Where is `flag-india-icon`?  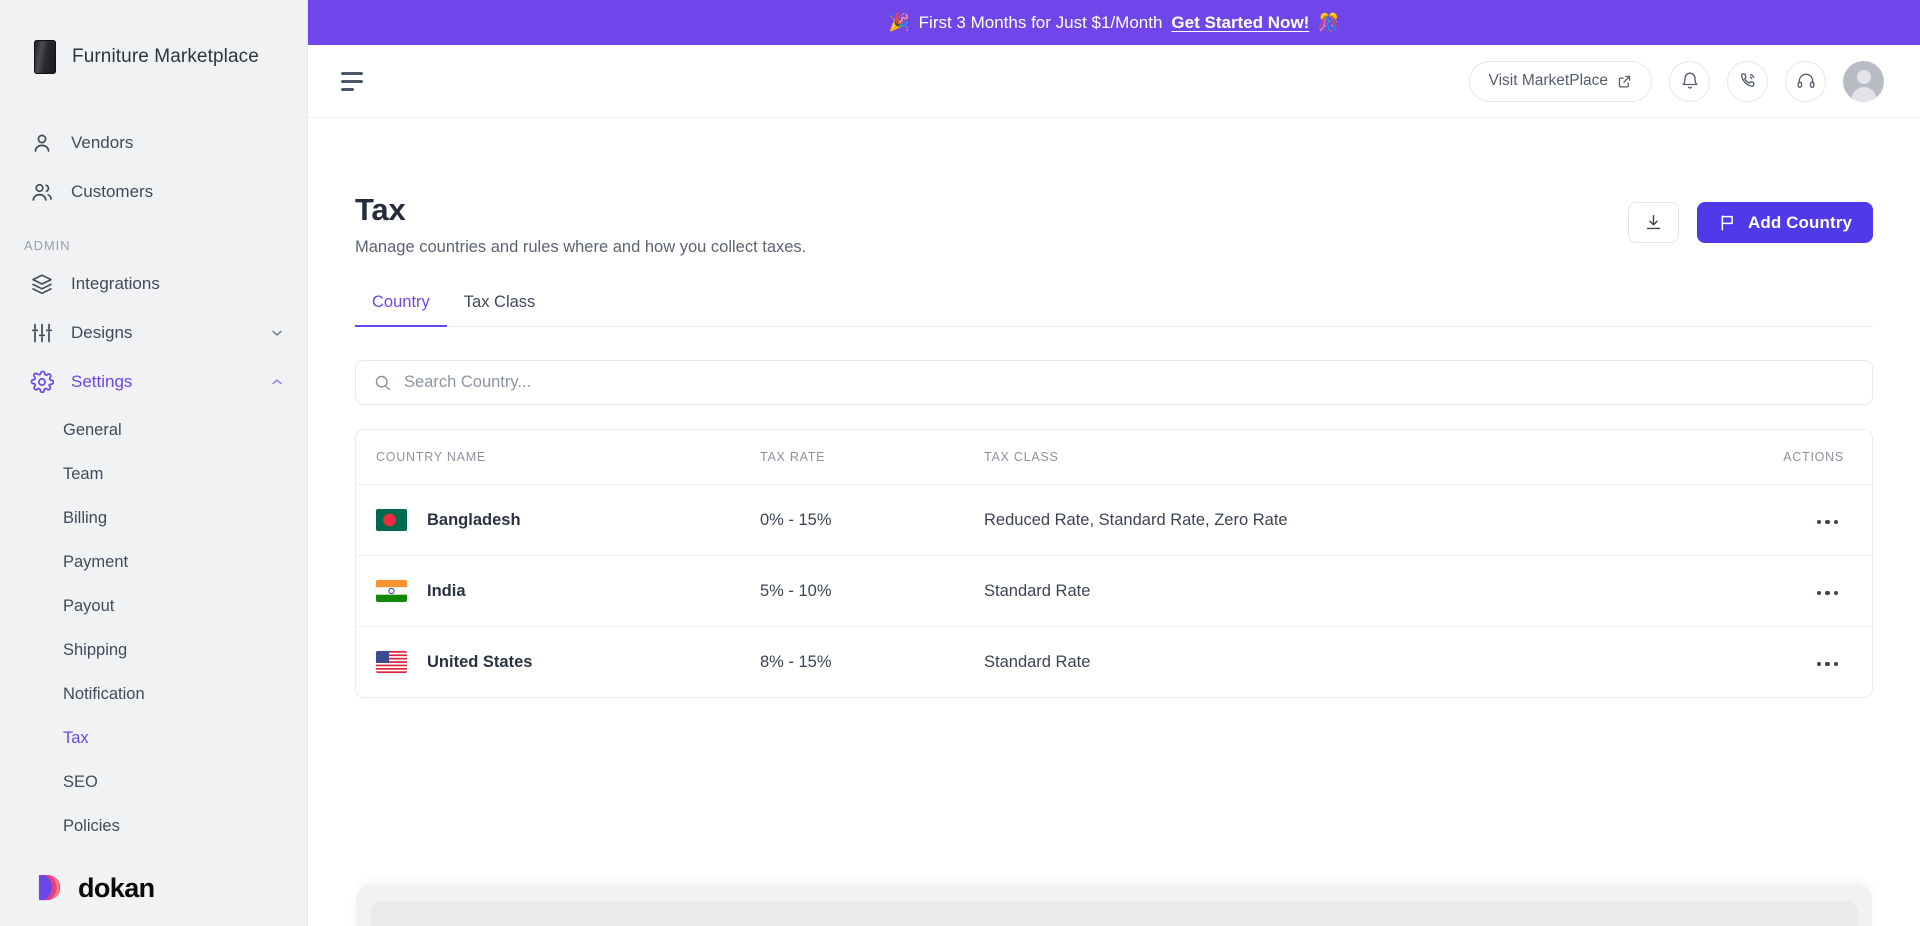 flag-india-icon is located at coordinates (391, 591).